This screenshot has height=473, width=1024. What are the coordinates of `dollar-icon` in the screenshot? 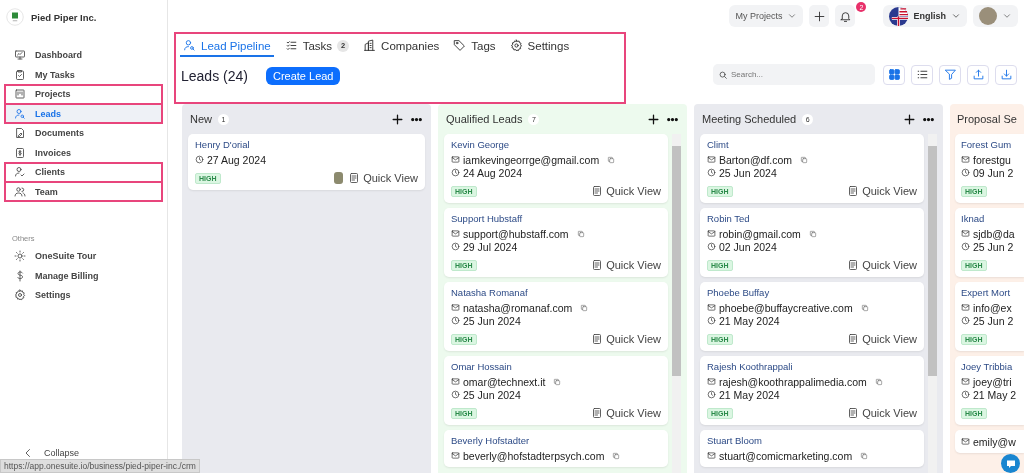 It's located at (20, 275).